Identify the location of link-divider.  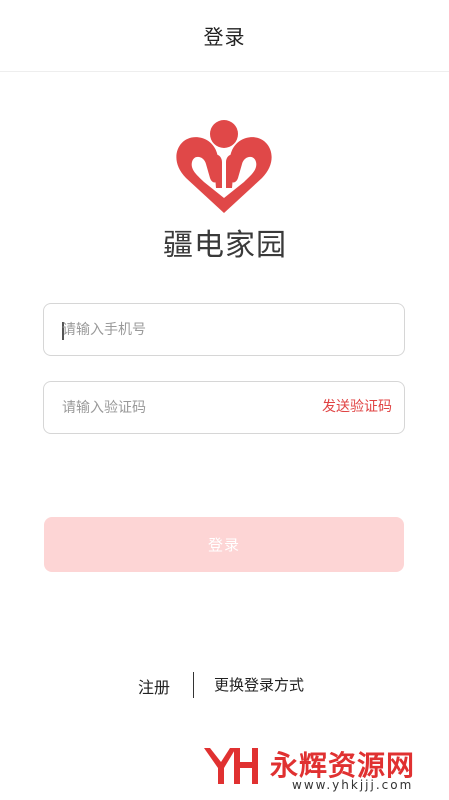
(193, 685).